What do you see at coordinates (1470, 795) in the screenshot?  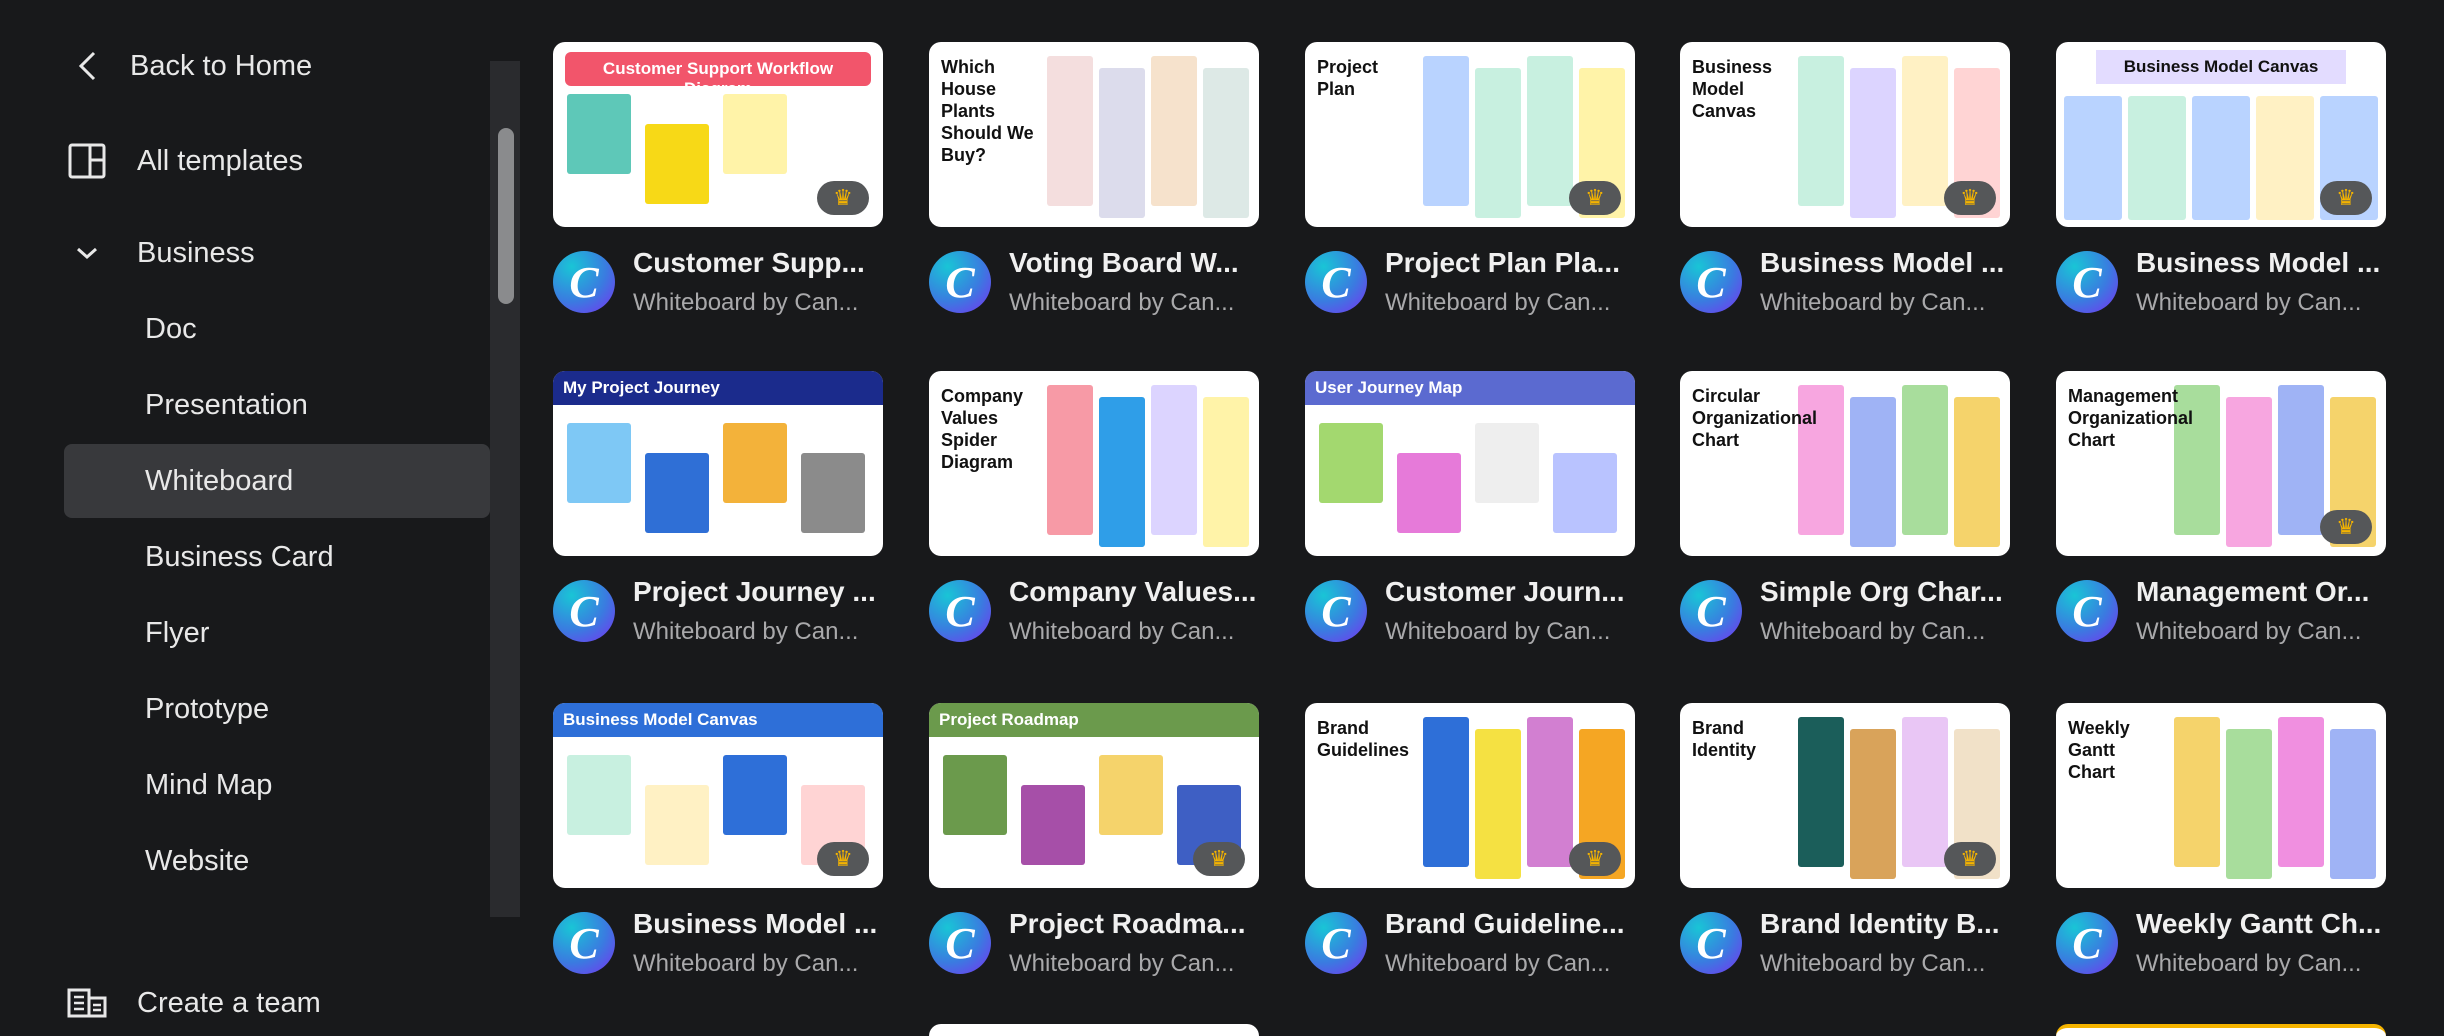 I see `template-thumbnail: Brand Guidelines ♛` at bounding box center [1470, 795].